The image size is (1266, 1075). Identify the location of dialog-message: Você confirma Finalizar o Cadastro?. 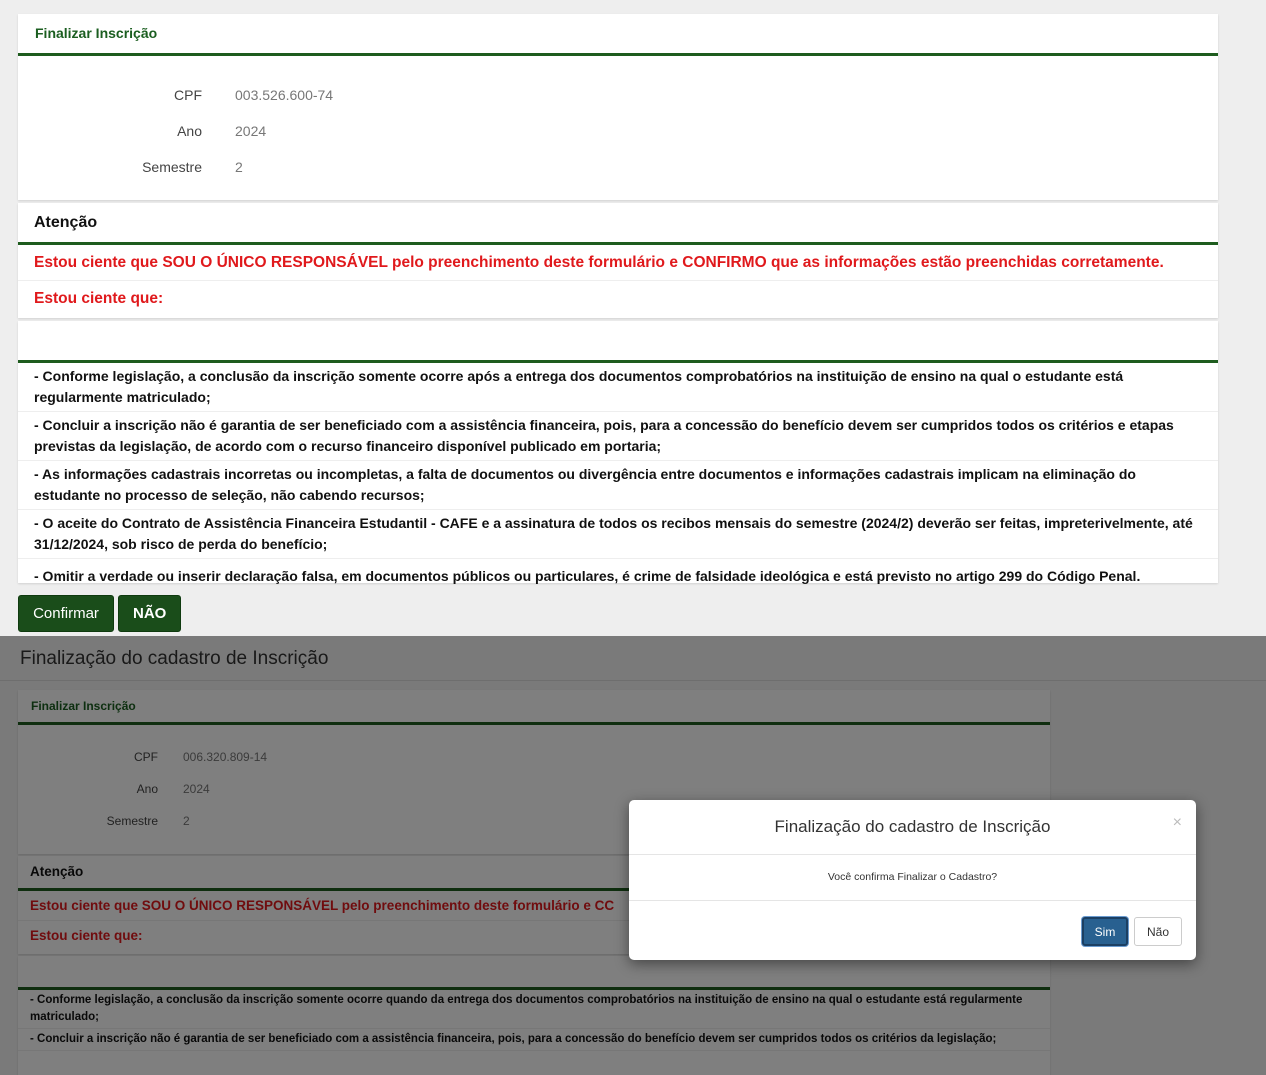
(912, 878).